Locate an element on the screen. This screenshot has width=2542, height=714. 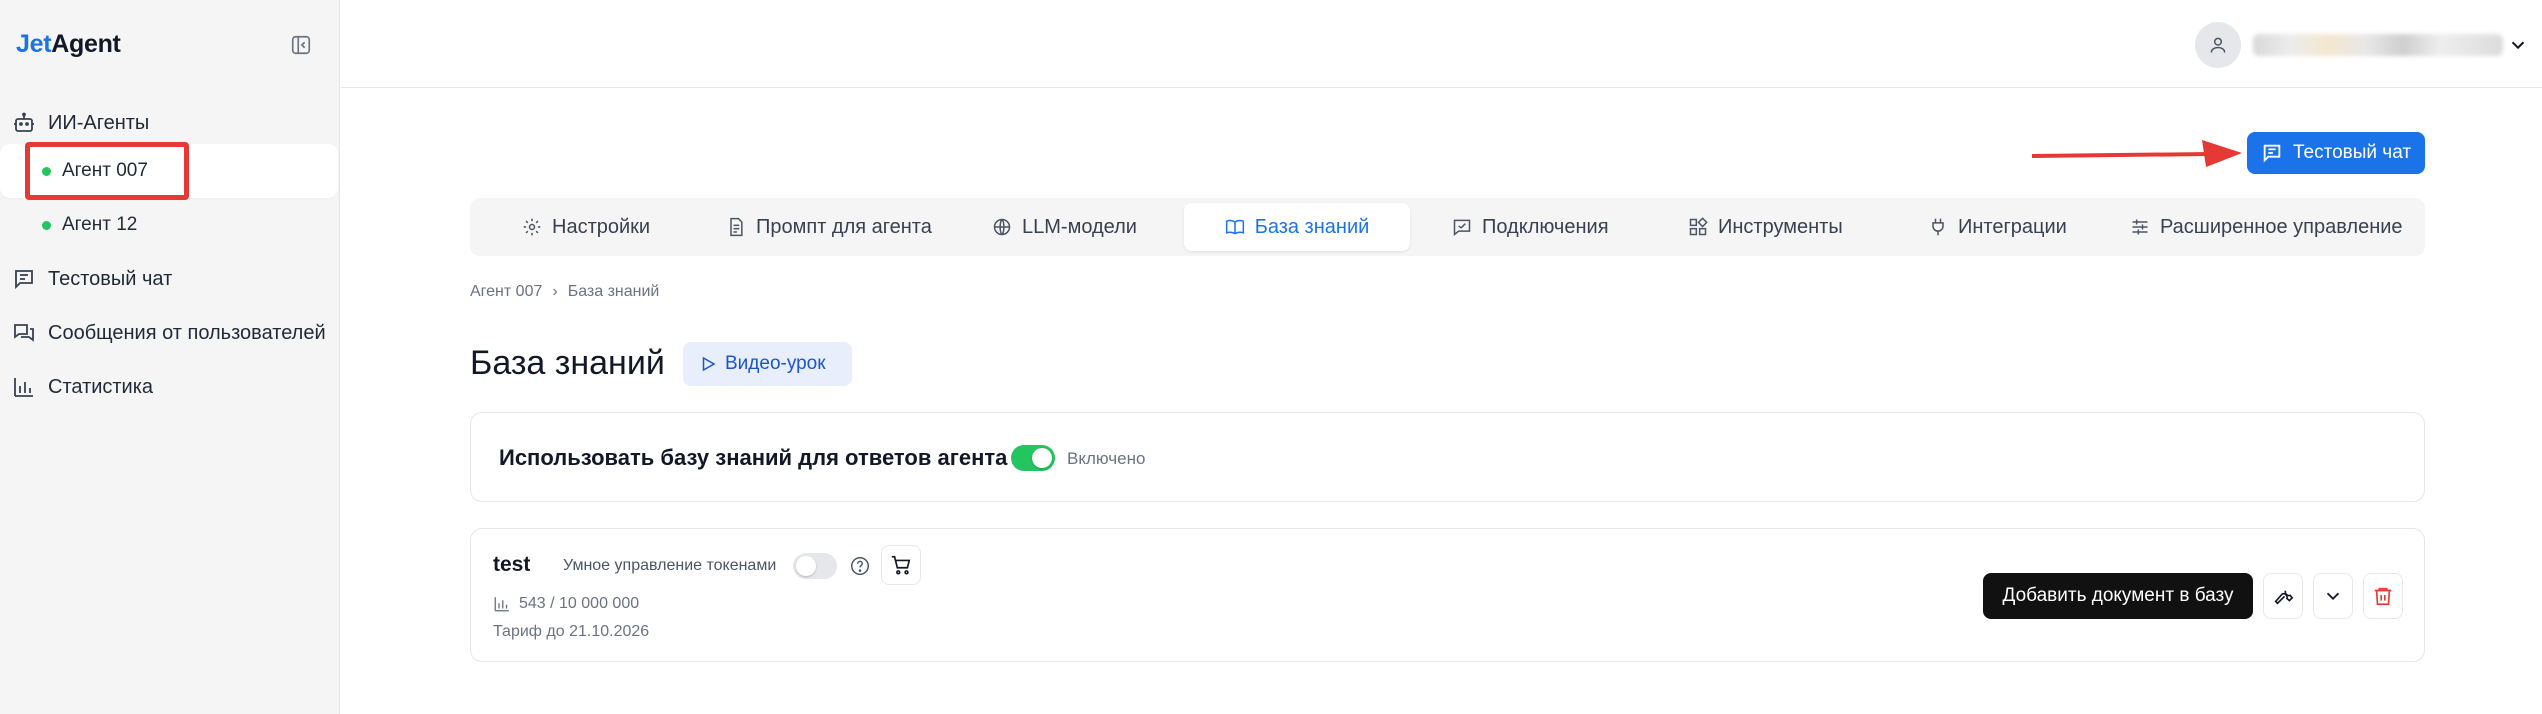
tab-llm-models: LLM-модели is located at coordinates (1064, 227).